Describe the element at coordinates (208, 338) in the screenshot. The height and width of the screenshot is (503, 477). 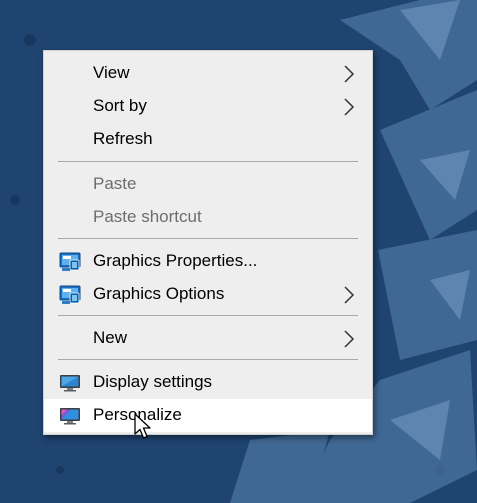
I see `menu-item-new: New` at that location.